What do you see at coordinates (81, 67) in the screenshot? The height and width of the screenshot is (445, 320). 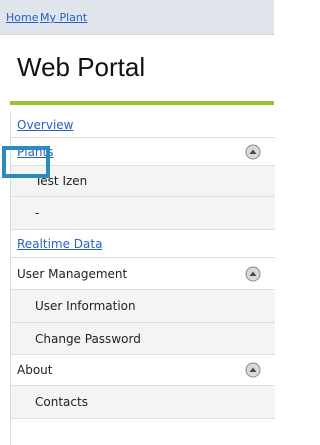 I see `page-title: Web Portal` at bounding box center [81, 67].